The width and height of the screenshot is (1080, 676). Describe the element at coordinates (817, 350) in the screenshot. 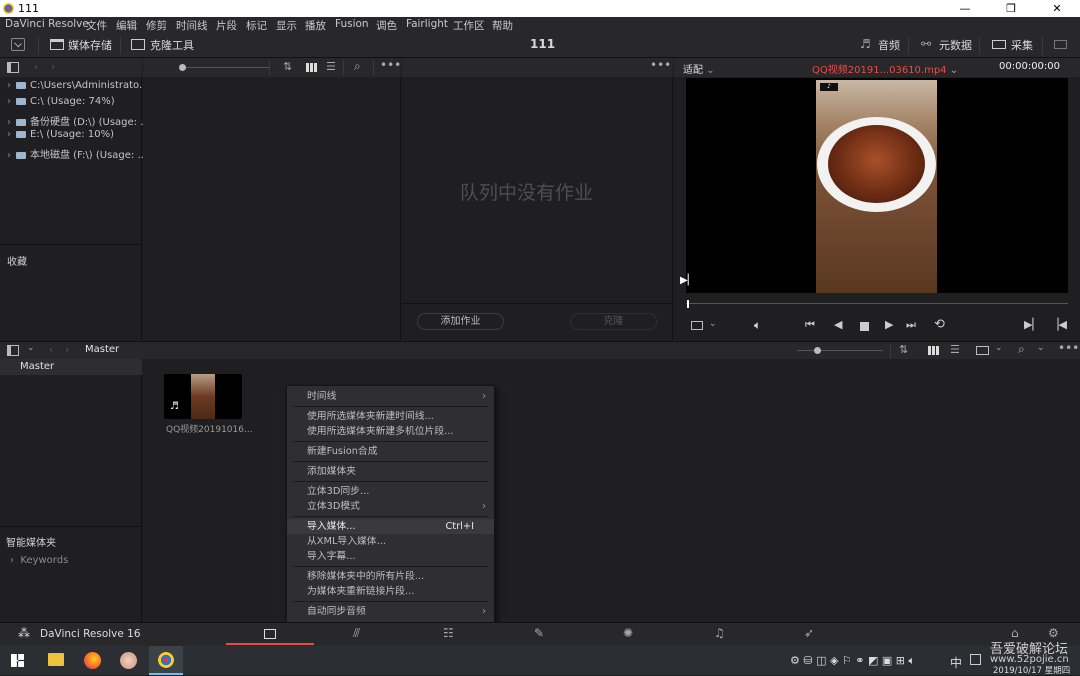

I see `pool-zoom-handle` at that location.